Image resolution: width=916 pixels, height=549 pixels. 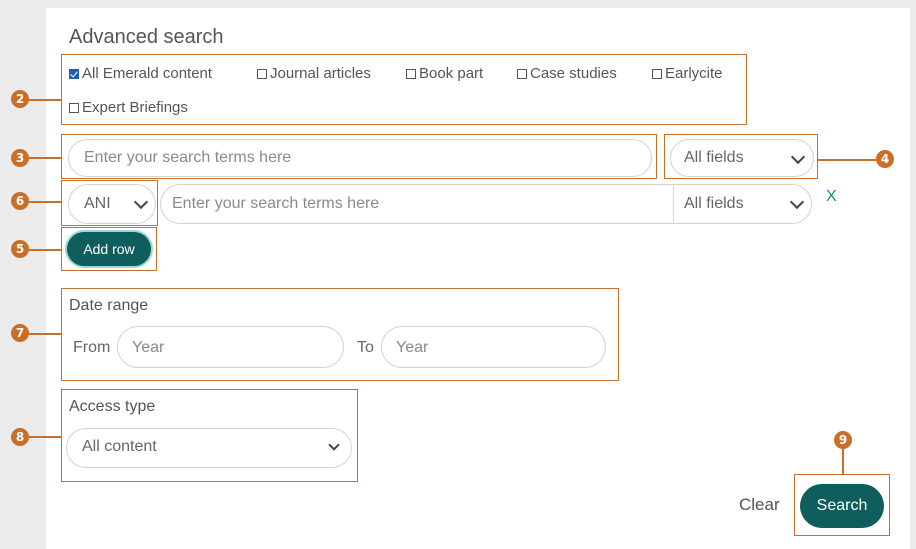 I want to click on checkbox-label: All Emerald content, so click(x=147, y=73).